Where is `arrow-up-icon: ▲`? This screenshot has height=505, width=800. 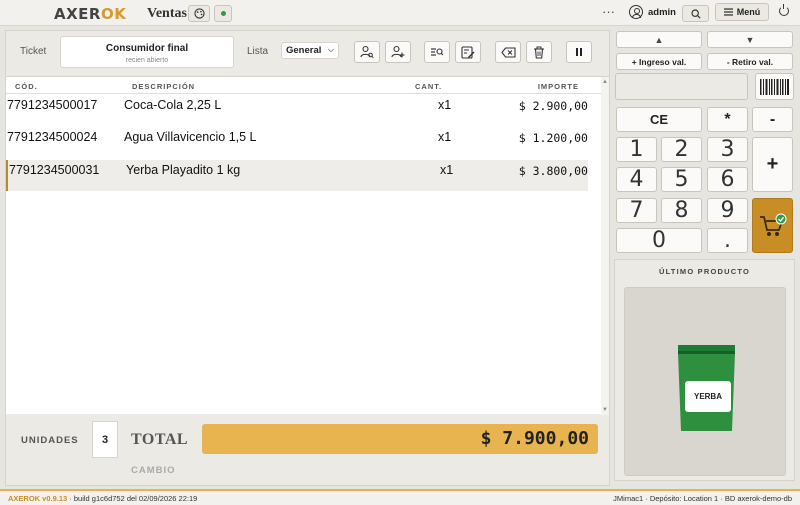
arrow-up-icon: ▲ is located at coordinates (659, 39).